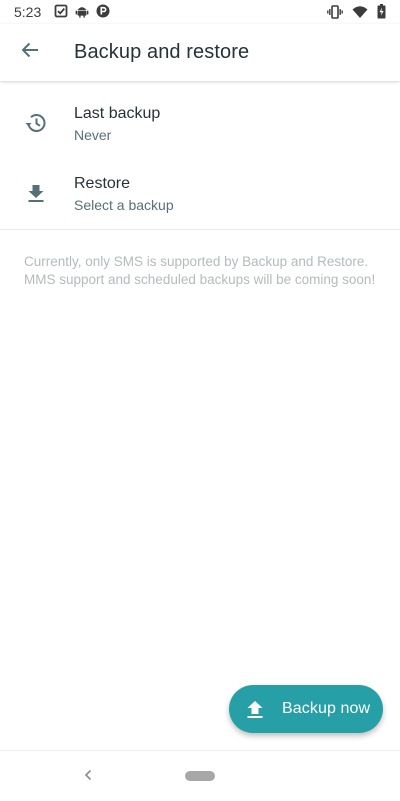  I want to click on status-time: 5:23, so click(28, 12).